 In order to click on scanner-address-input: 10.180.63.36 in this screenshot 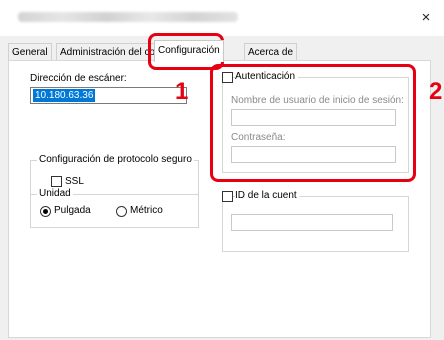, I will do `click(108, 95)`.